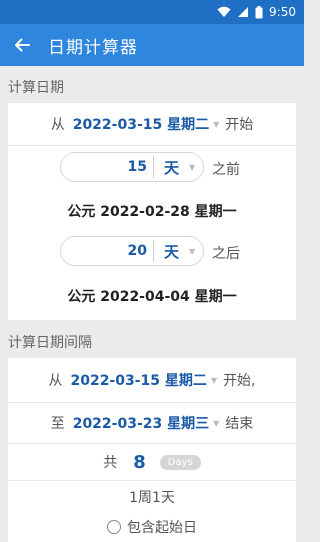 The height and width of the screenshot is (542, 320). I want to click on app-bar: 日期计算器, so click(152, 45).